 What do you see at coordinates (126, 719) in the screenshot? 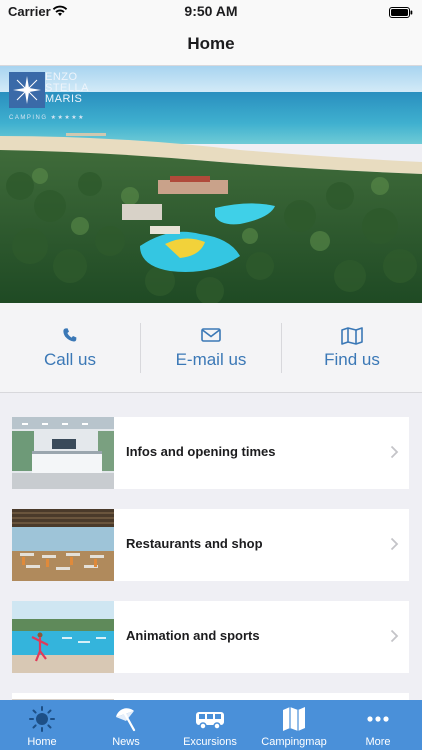
I see `umbrella-icon` at bounding box center [126, 719].